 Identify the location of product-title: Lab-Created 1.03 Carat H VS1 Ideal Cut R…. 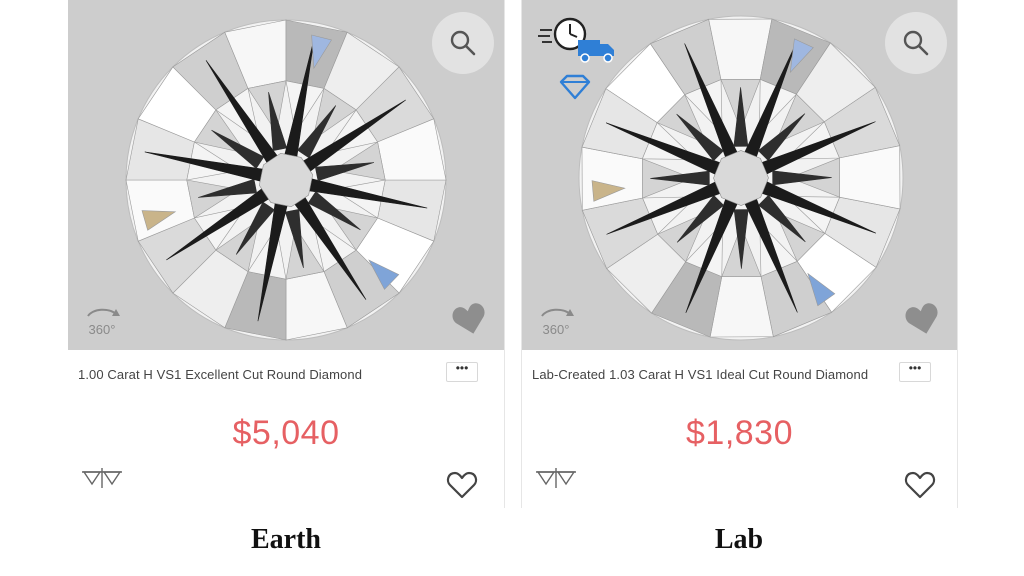
(712, 375).